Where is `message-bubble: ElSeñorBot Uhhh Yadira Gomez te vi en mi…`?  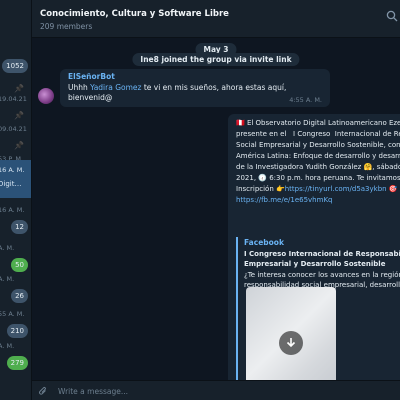 message-bubble: ElSeñorBot Uhhh Yadira Gomez te vi en mi… is located at coordinates (195, 88).